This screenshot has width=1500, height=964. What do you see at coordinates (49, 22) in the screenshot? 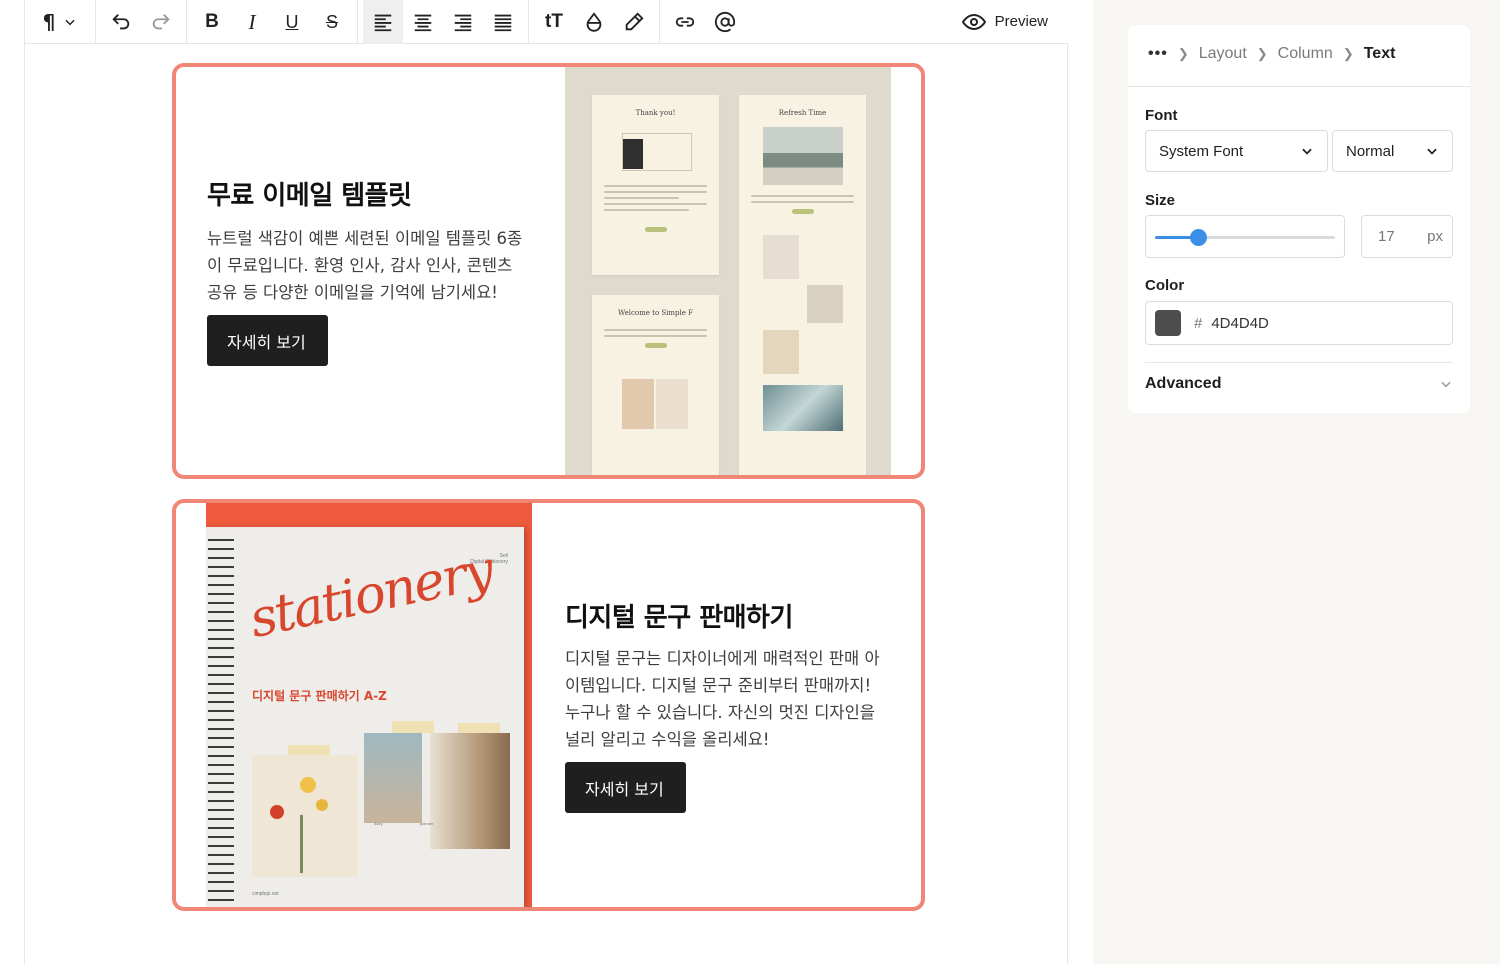
I see `pilcrow-icon: ¶` at bounding box center [49, 22].